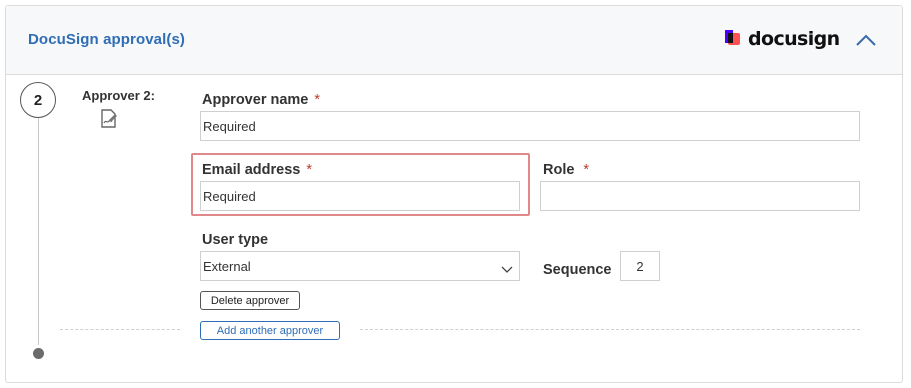 The height and width of the screenshot is (388, 911). I want to click on role-label: Role *, so click(566, 170).